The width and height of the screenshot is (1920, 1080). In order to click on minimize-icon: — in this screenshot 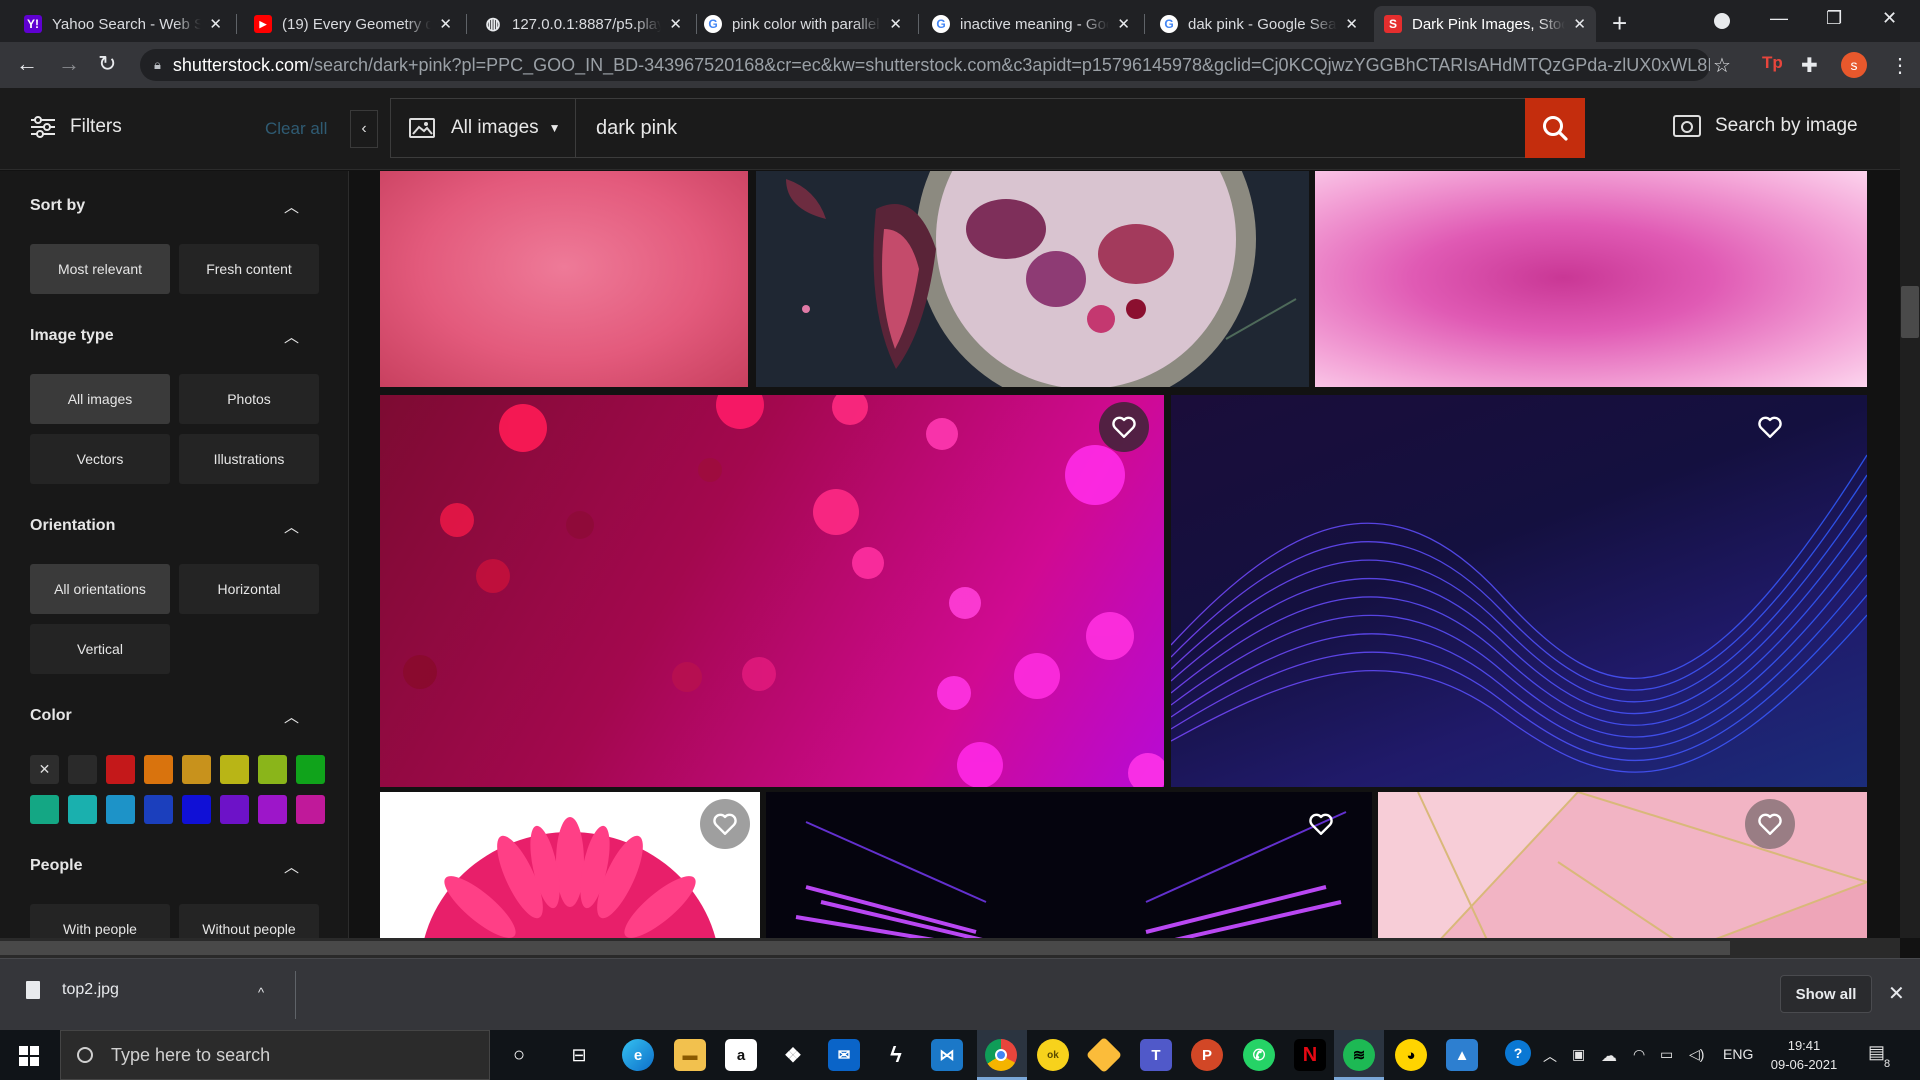, I will do `click(1779, 18)`.